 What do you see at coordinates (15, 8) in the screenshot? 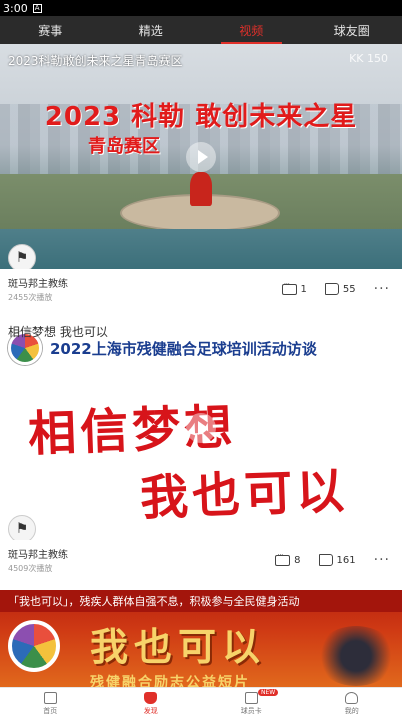
I see `status-time: 3:00` at bounding box center [15, 8].